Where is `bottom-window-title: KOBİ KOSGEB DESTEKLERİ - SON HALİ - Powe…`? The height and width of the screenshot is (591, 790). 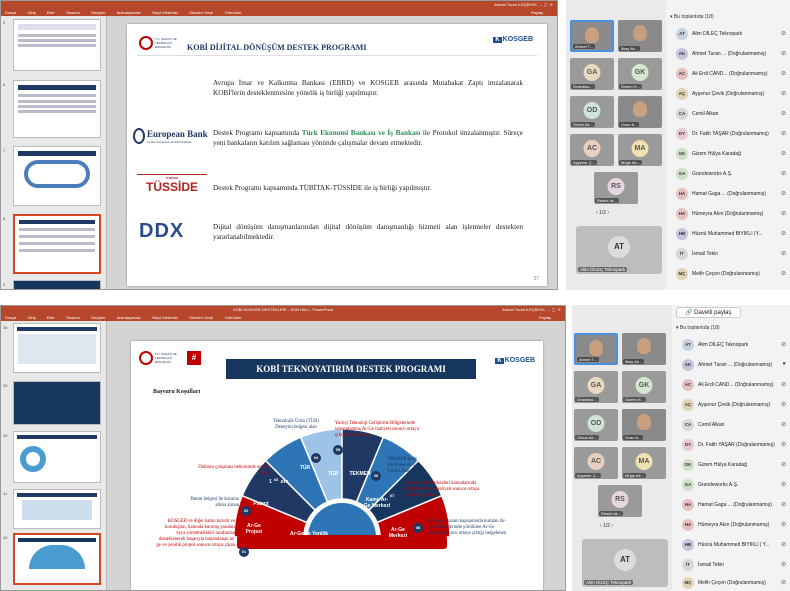 bottom-window-title: KOBİ KOSGEB DESTEKLERİ - SON HALİ - Powe… is located at coordinates (283, 309).